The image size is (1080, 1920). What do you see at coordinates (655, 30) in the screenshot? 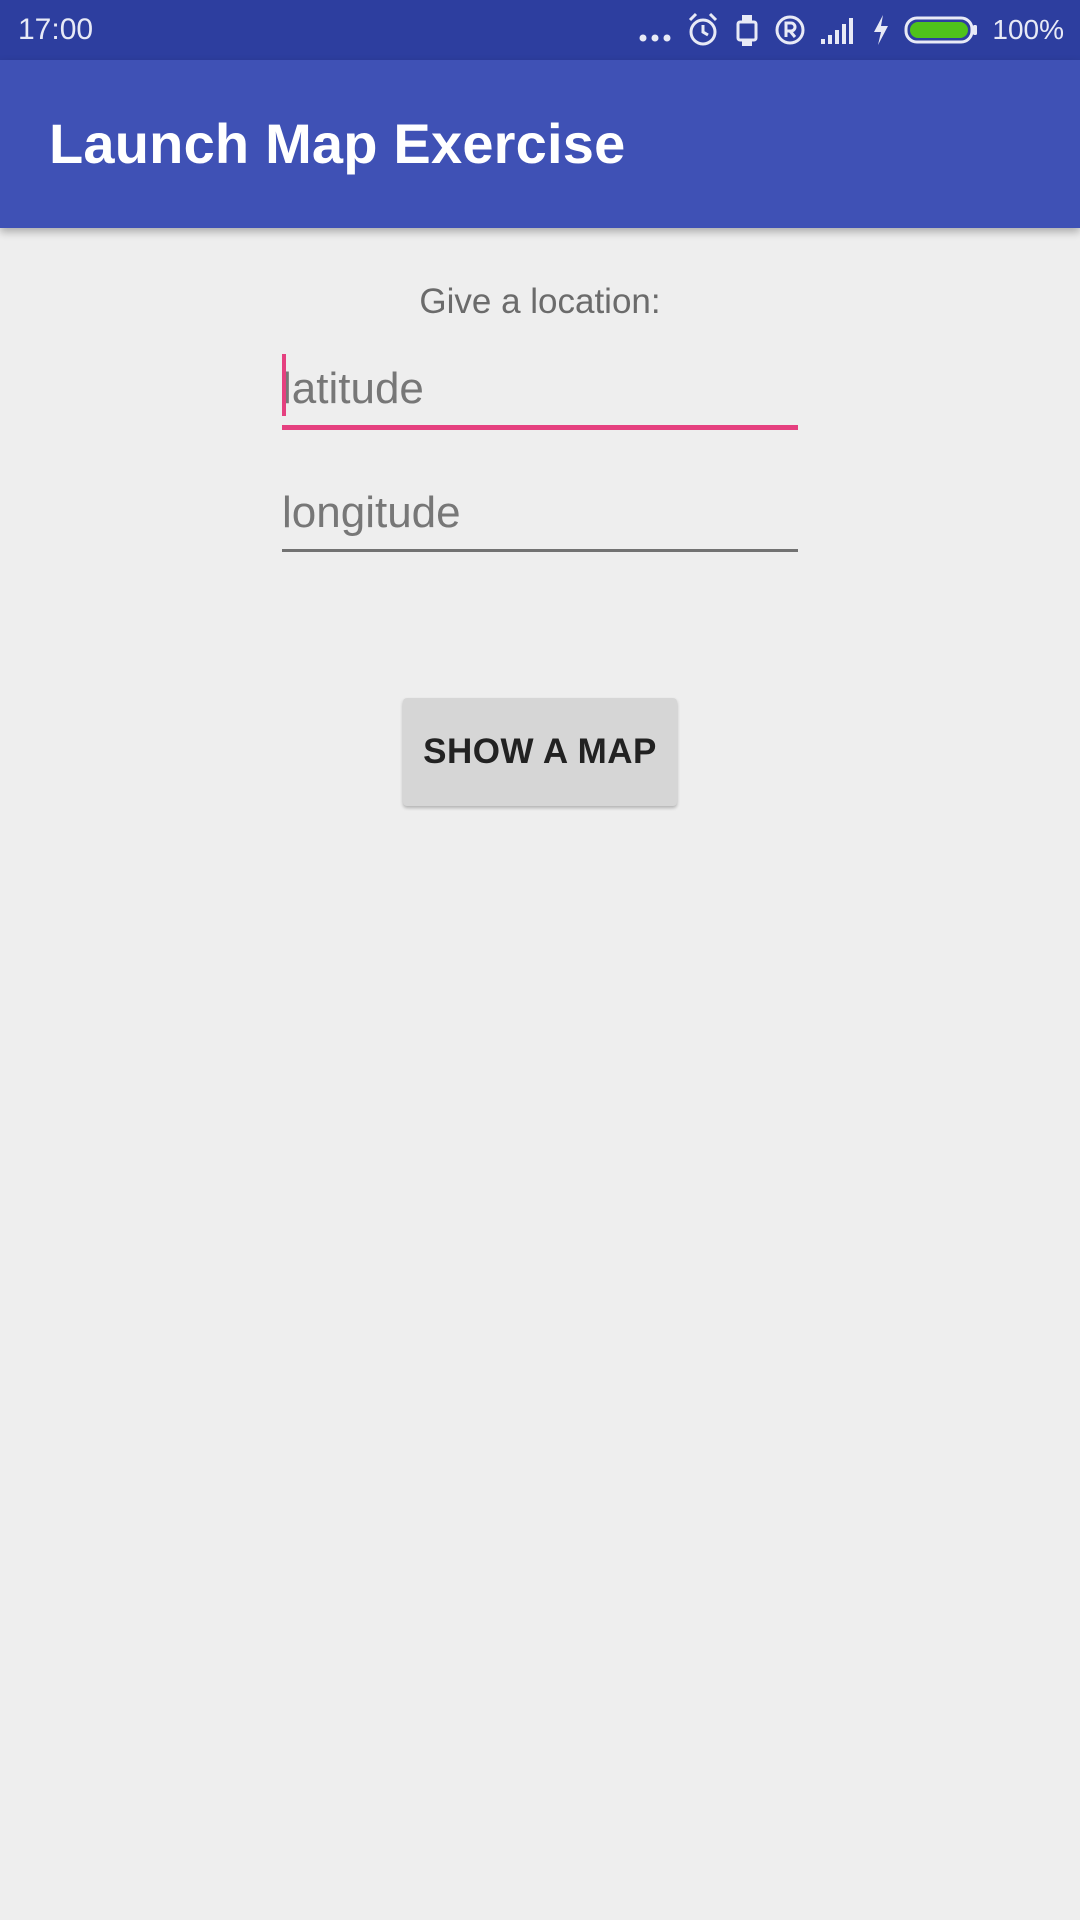
I see `more-dots-icon` at bounding box center [655, 30].